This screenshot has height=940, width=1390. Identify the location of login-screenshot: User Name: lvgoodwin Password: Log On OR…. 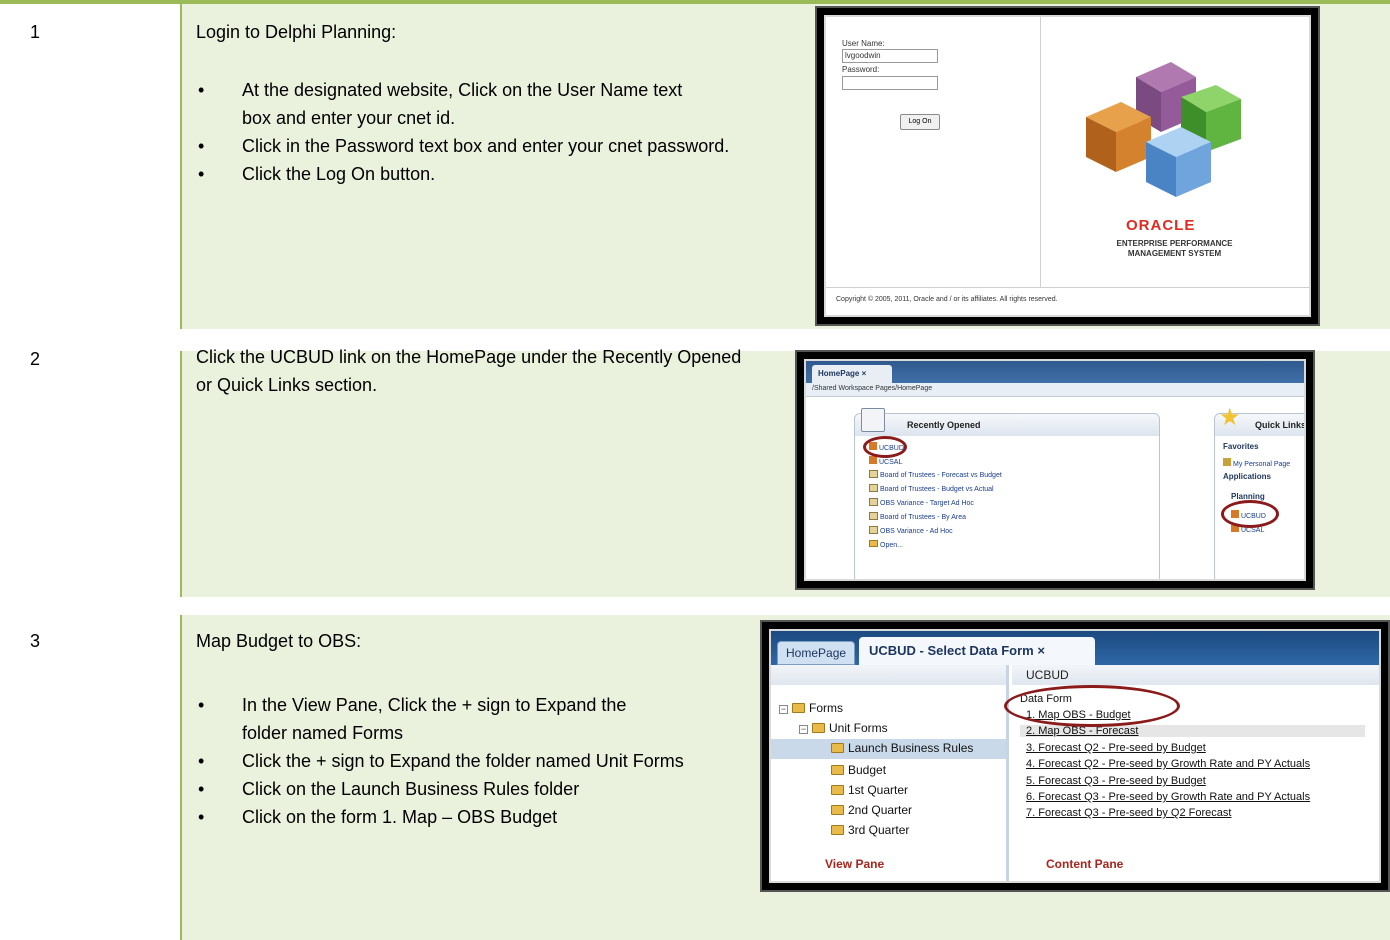
(1067, 166).